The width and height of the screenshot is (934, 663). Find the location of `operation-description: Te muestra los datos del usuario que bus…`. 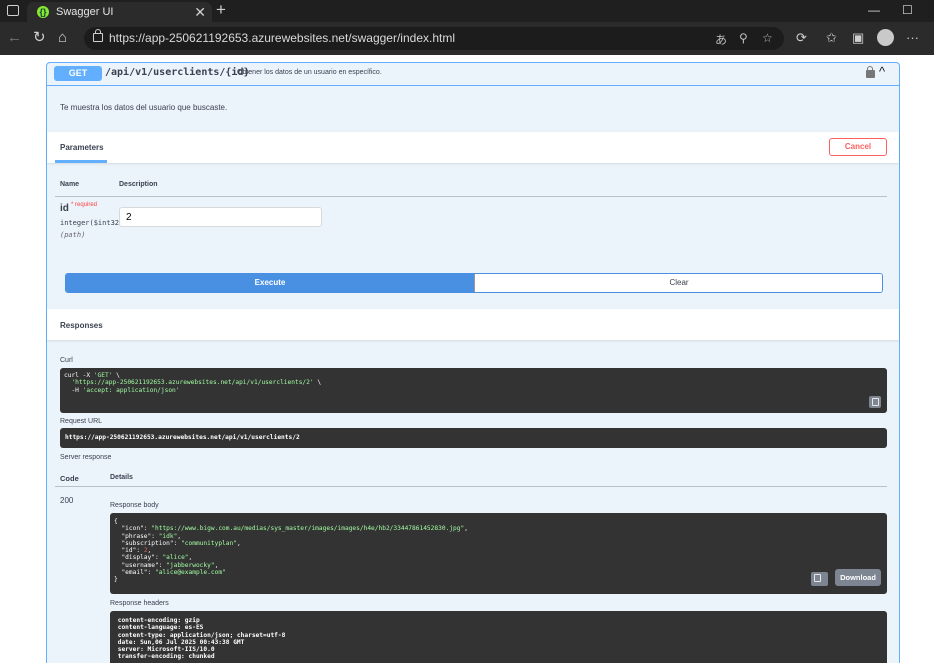

operation-description: Te muestra los datos del usuario que bus… is located at coordinates (144, 107).